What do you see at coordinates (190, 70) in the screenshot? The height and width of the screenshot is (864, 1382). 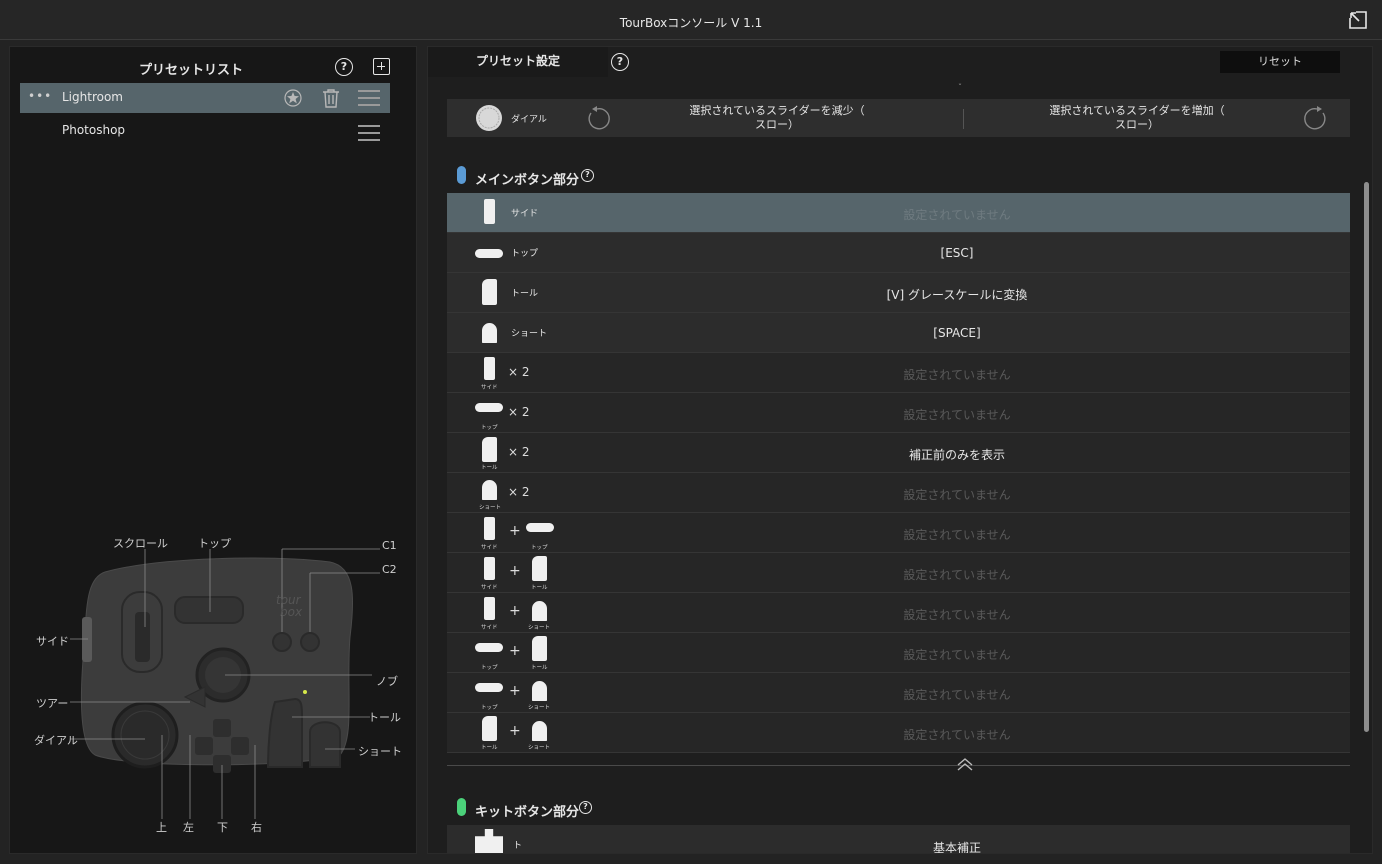 I see `preset-list-header: プリセットリスト` at bounding box center [190, 70].